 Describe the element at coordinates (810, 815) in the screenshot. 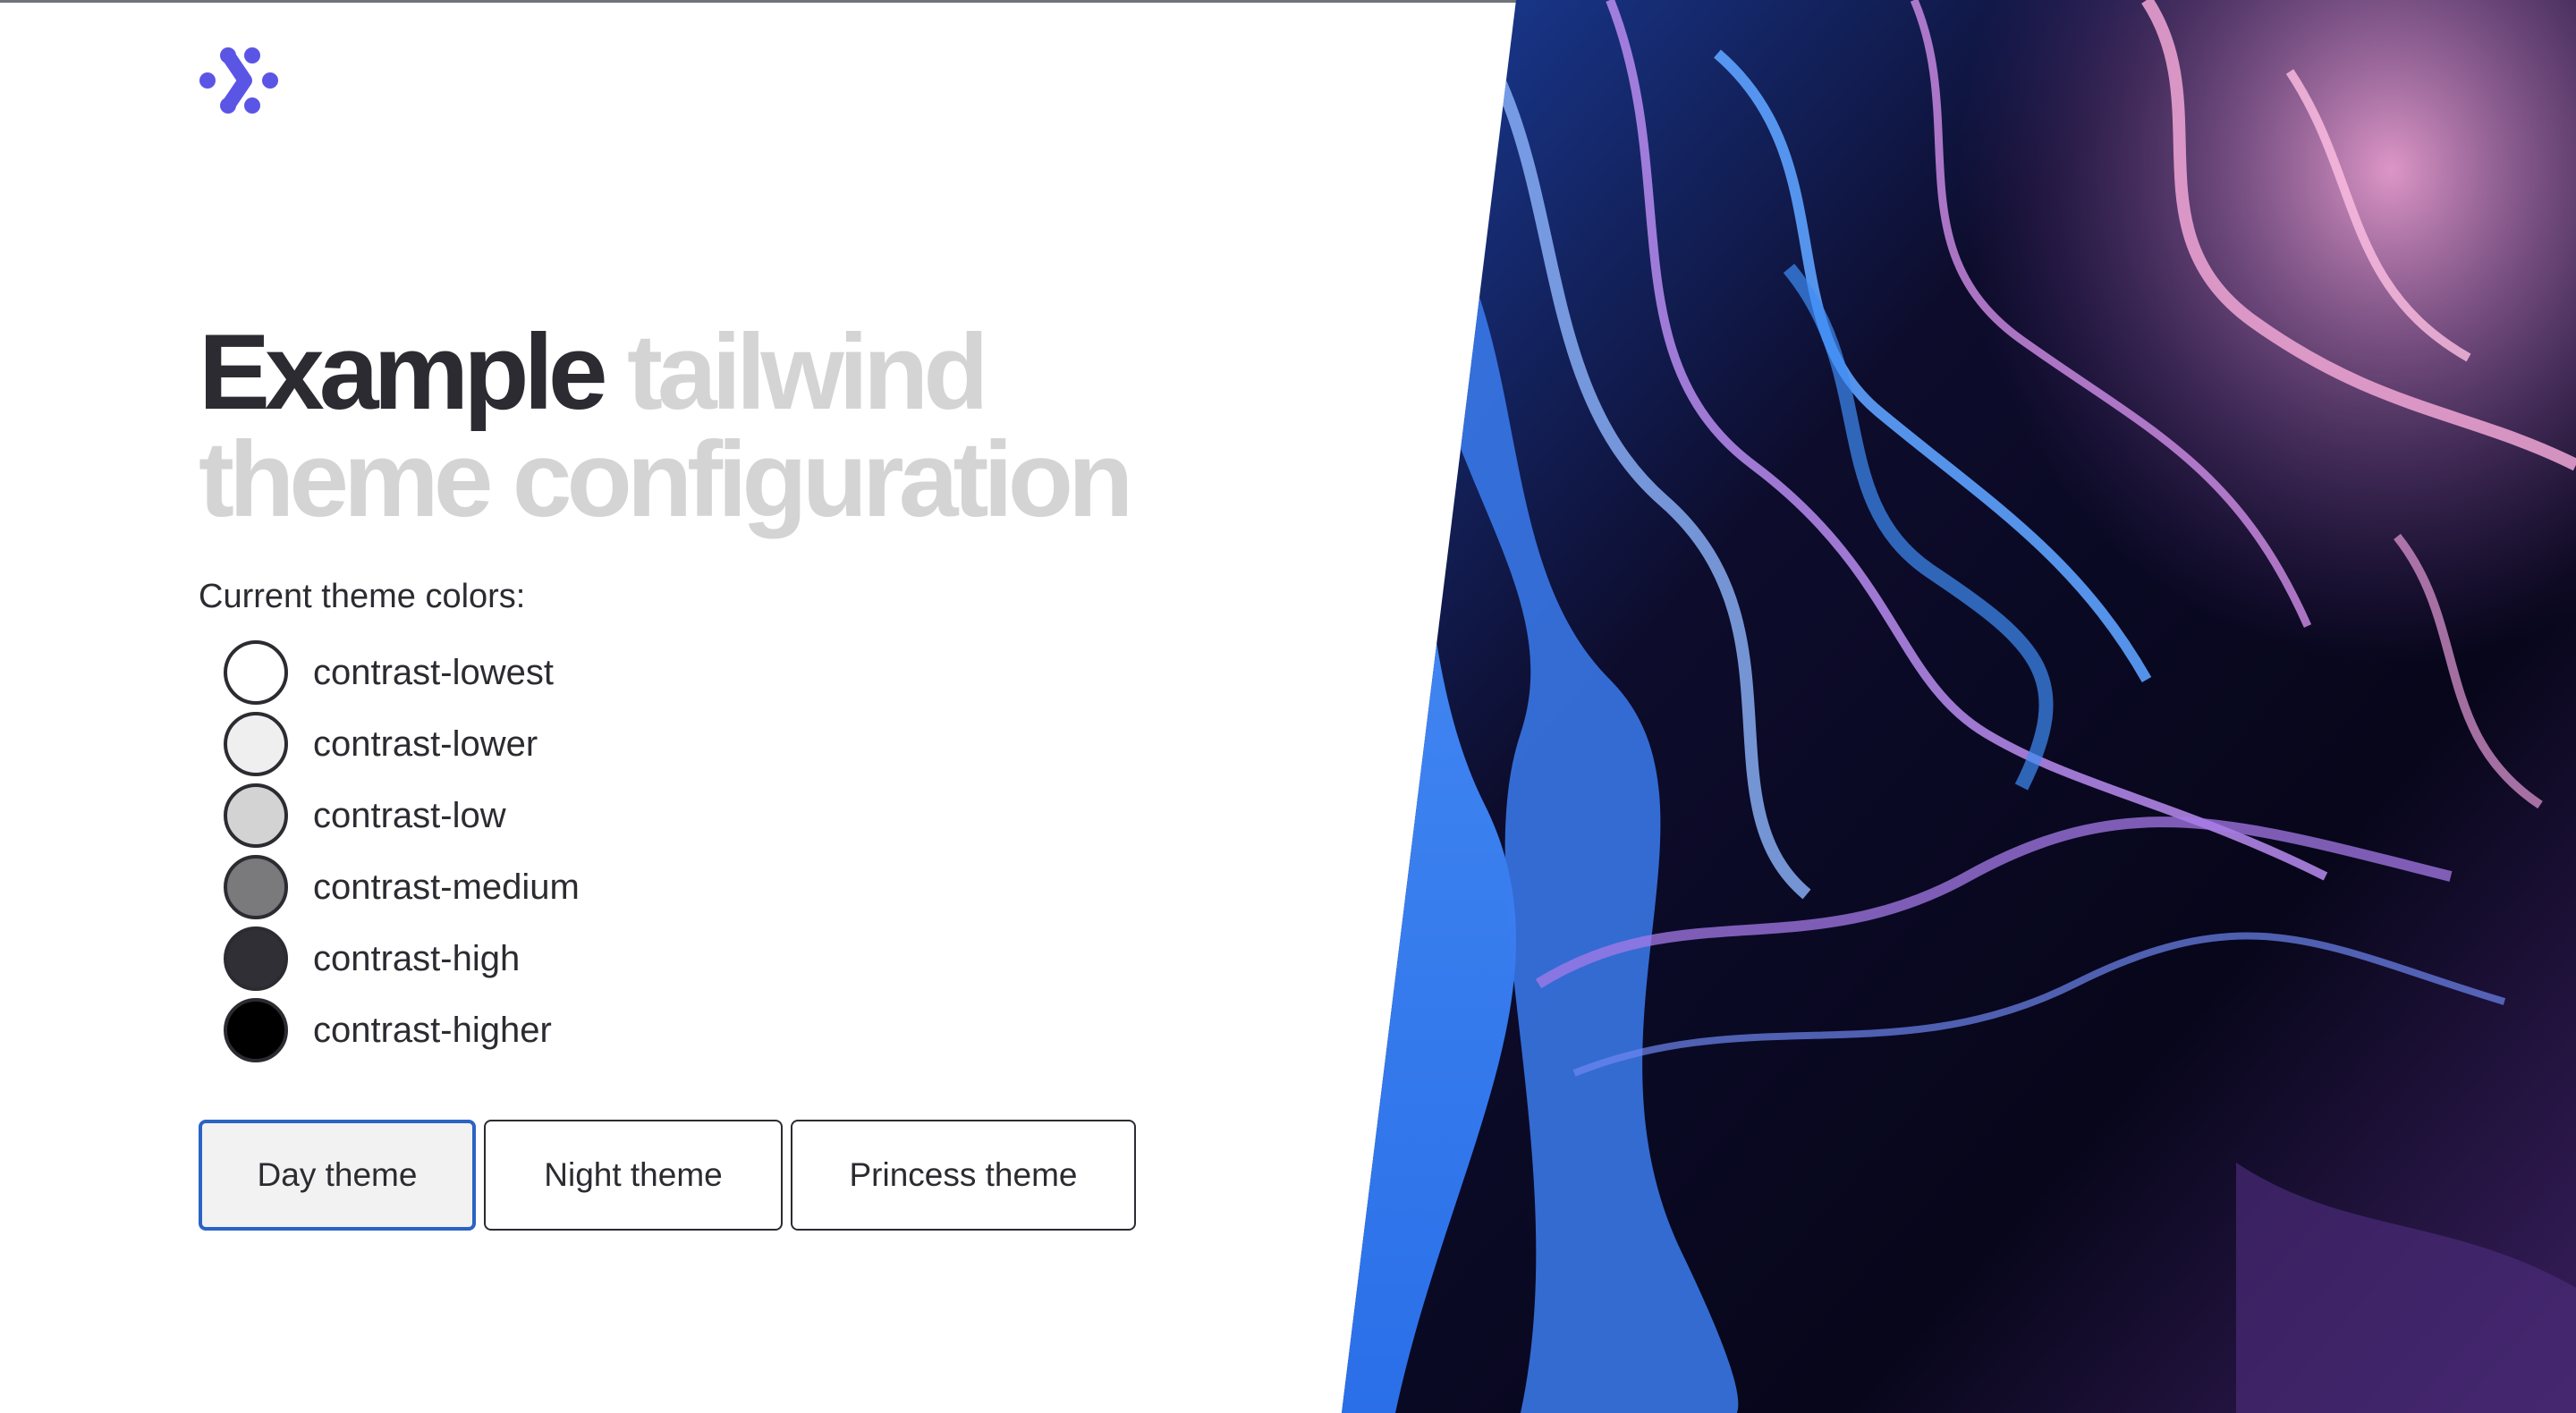

I see `list-item: contrast-low` at that location.